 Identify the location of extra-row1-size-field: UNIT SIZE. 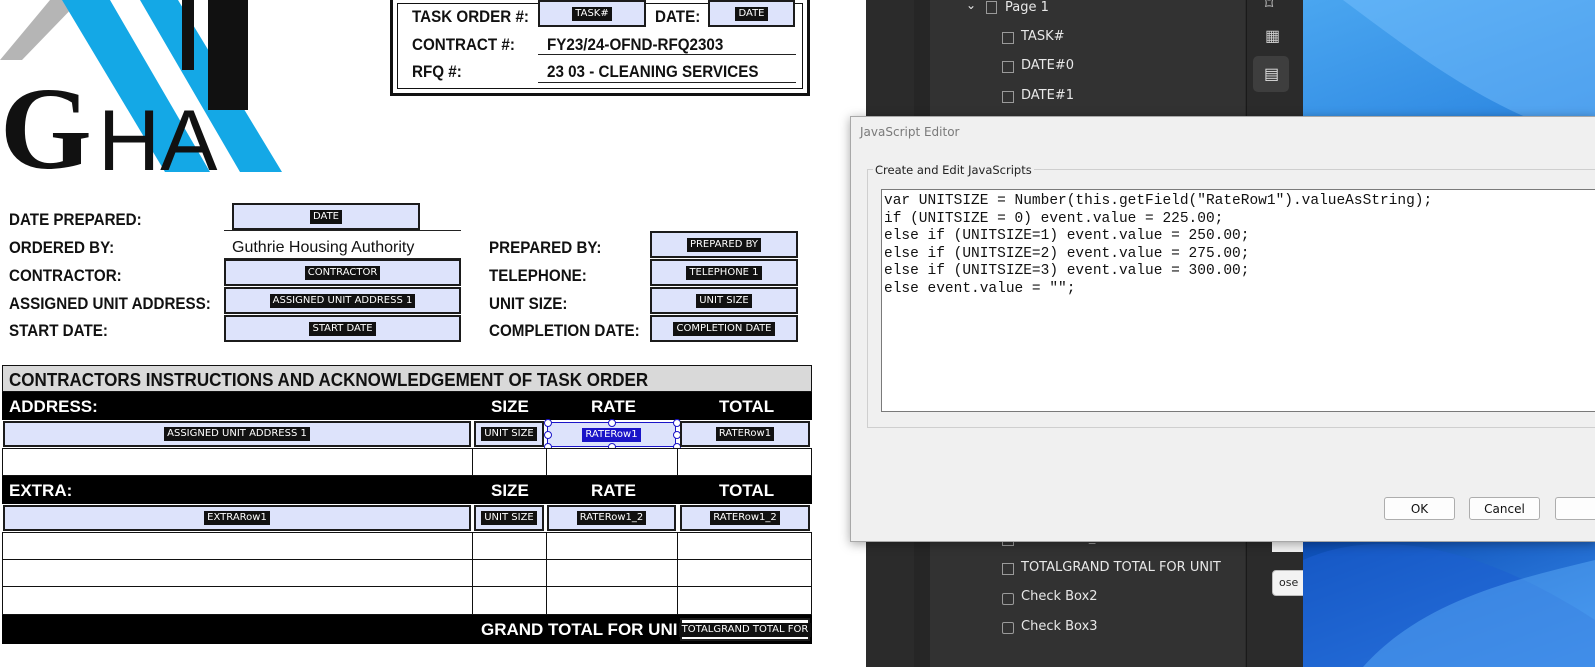
(509, 518).